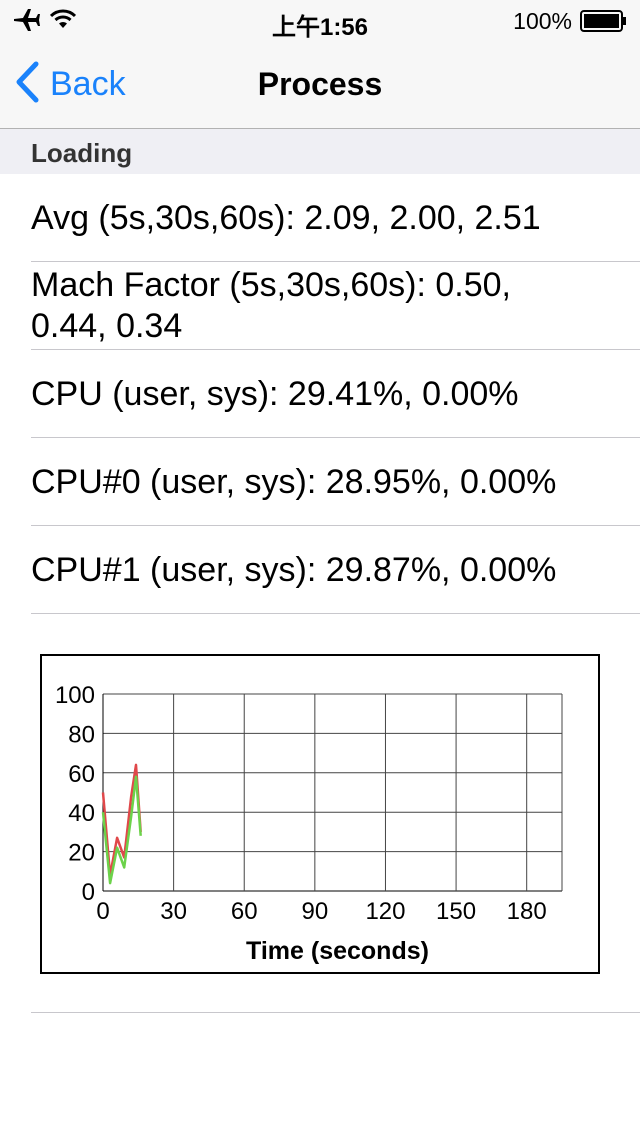 Image resolution: width=640 pixels, height=1136 pixels. I want to click on x-tick-label: 60, so click(244, 911).